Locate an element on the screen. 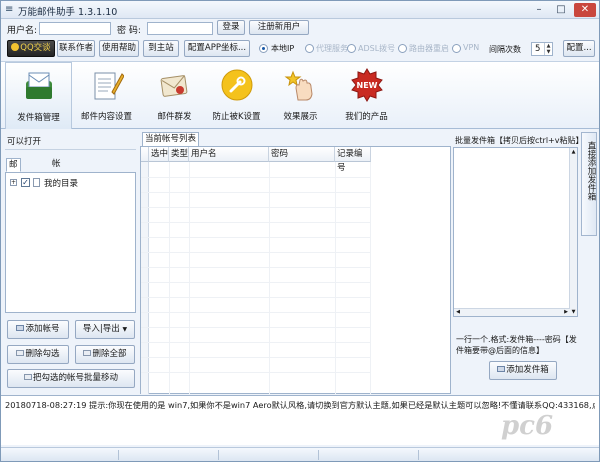 This screenshot has width=600, height=462. hand-star-icon is located at coordinates (298, 85).